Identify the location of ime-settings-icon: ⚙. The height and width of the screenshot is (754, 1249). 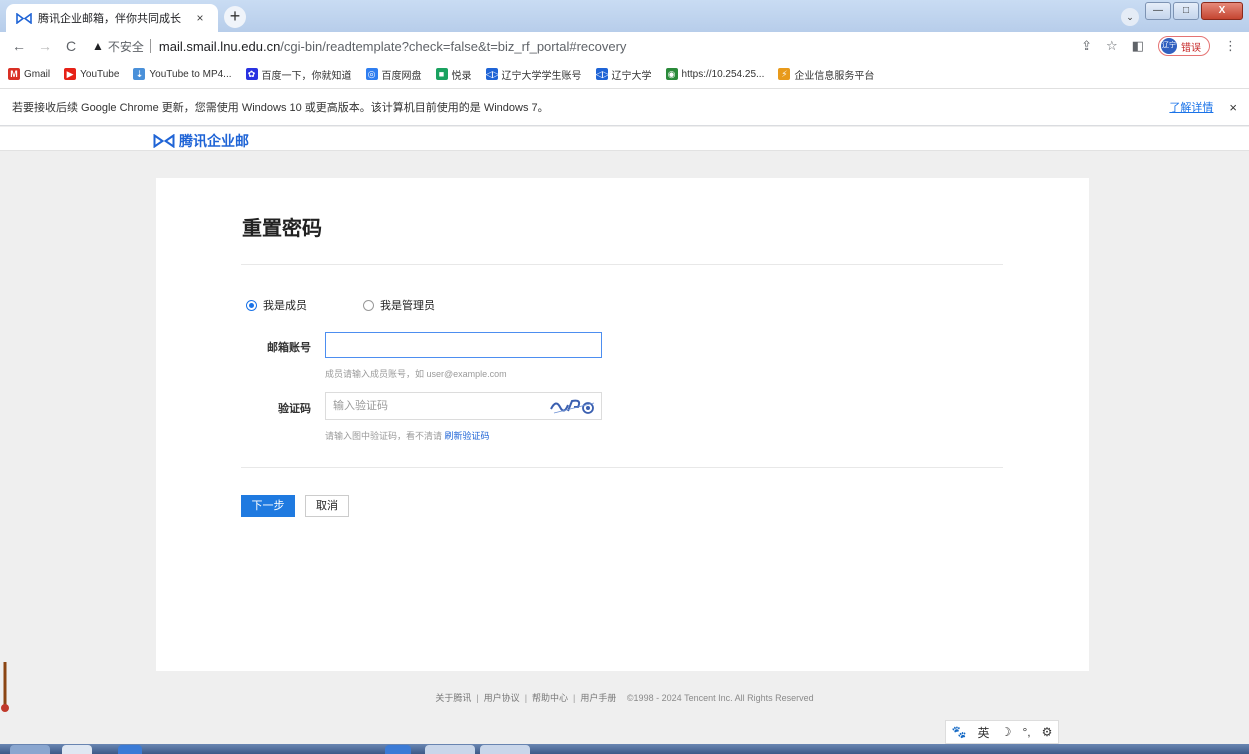
(1047, 732).